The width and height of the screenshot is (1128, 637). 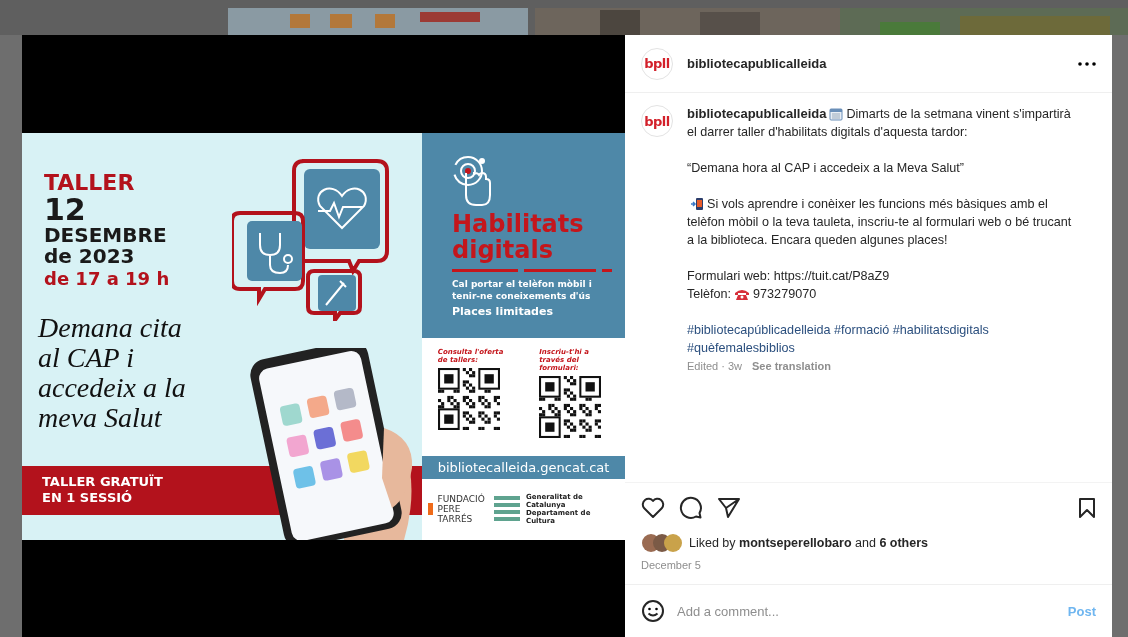 What do you see at coordinates (522, 289) in the screenshot?
I see `requirement-text: Cal portar el telèfon mòbil i tenir-ne coneixements d'ús` at bounding box center [522, 289].